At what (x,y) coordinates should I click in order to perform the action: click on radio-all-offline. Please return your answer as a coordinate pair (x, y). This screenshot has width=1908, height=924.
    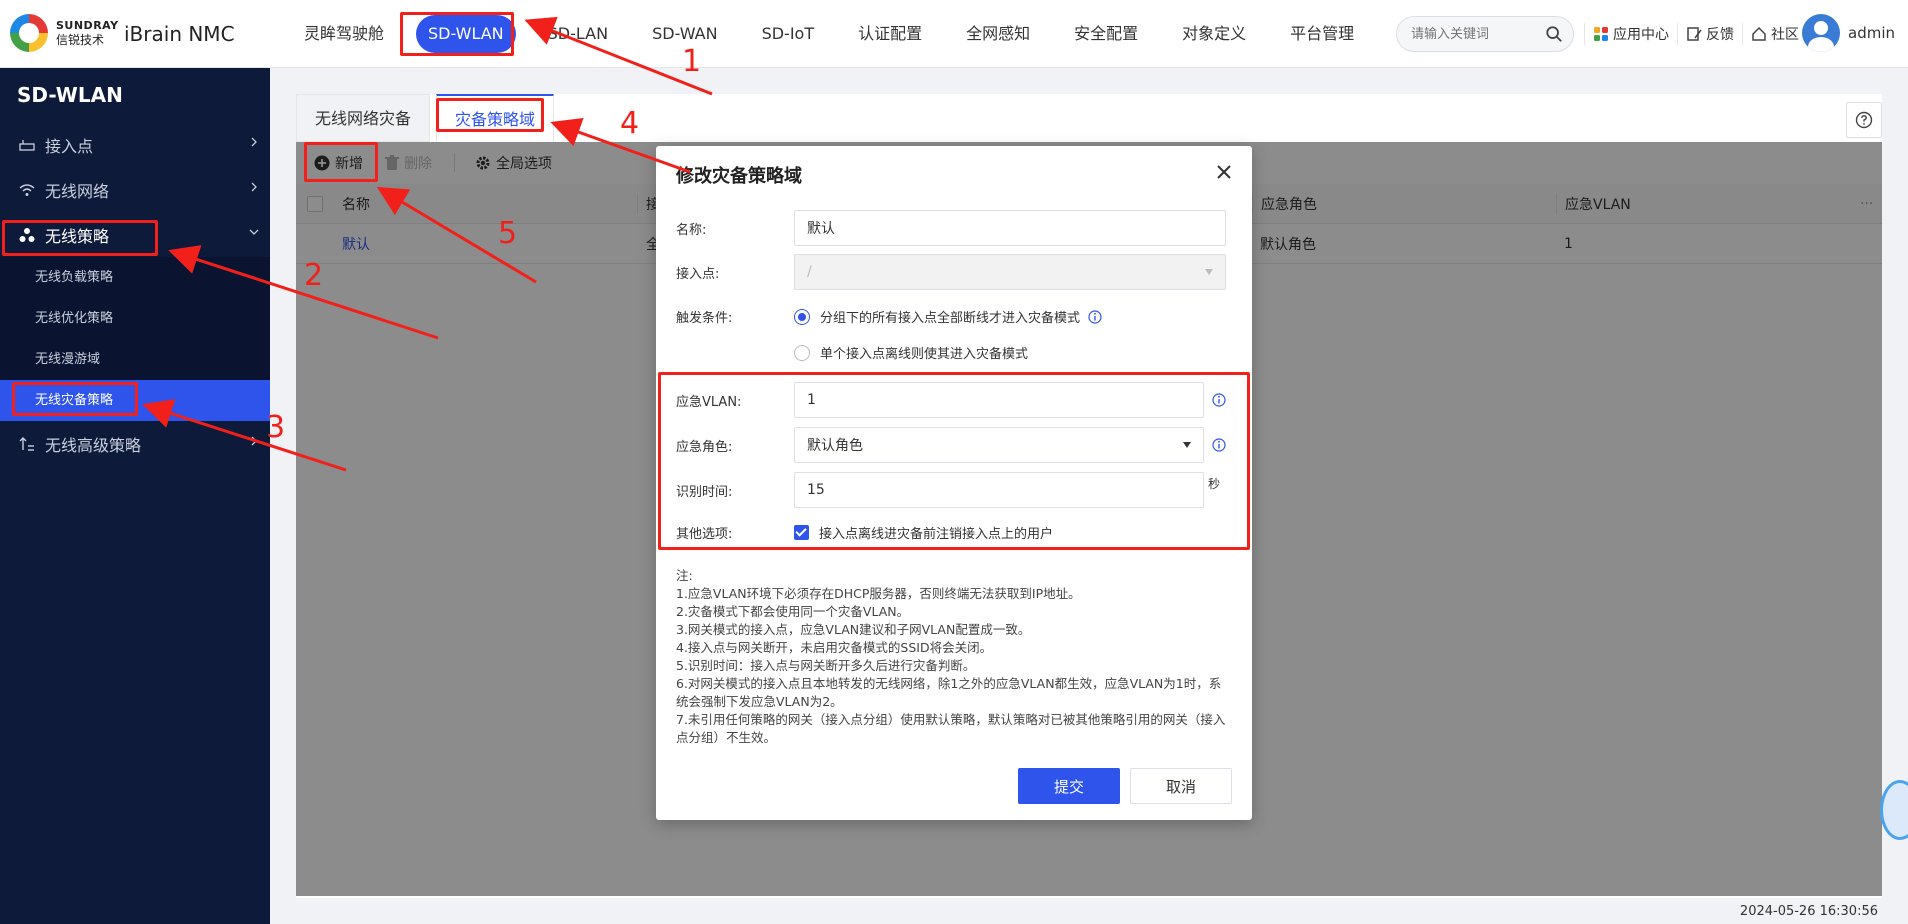
    Looking at the image, I should click on (802, 316).